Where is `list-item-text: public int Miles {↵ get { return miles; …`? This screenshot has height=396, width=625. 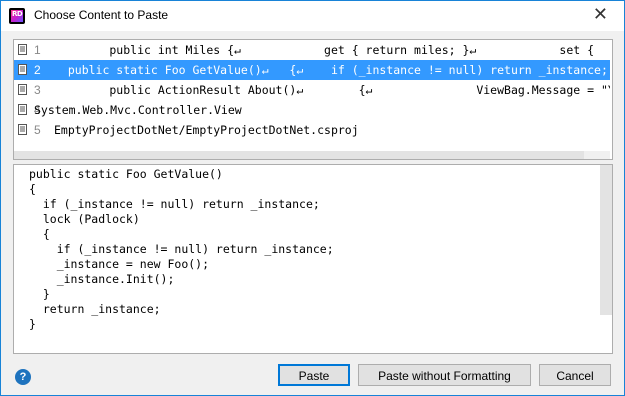
list-item-text: public int Miles {↵ get { return miles; … is located at coordinates (327, 50).